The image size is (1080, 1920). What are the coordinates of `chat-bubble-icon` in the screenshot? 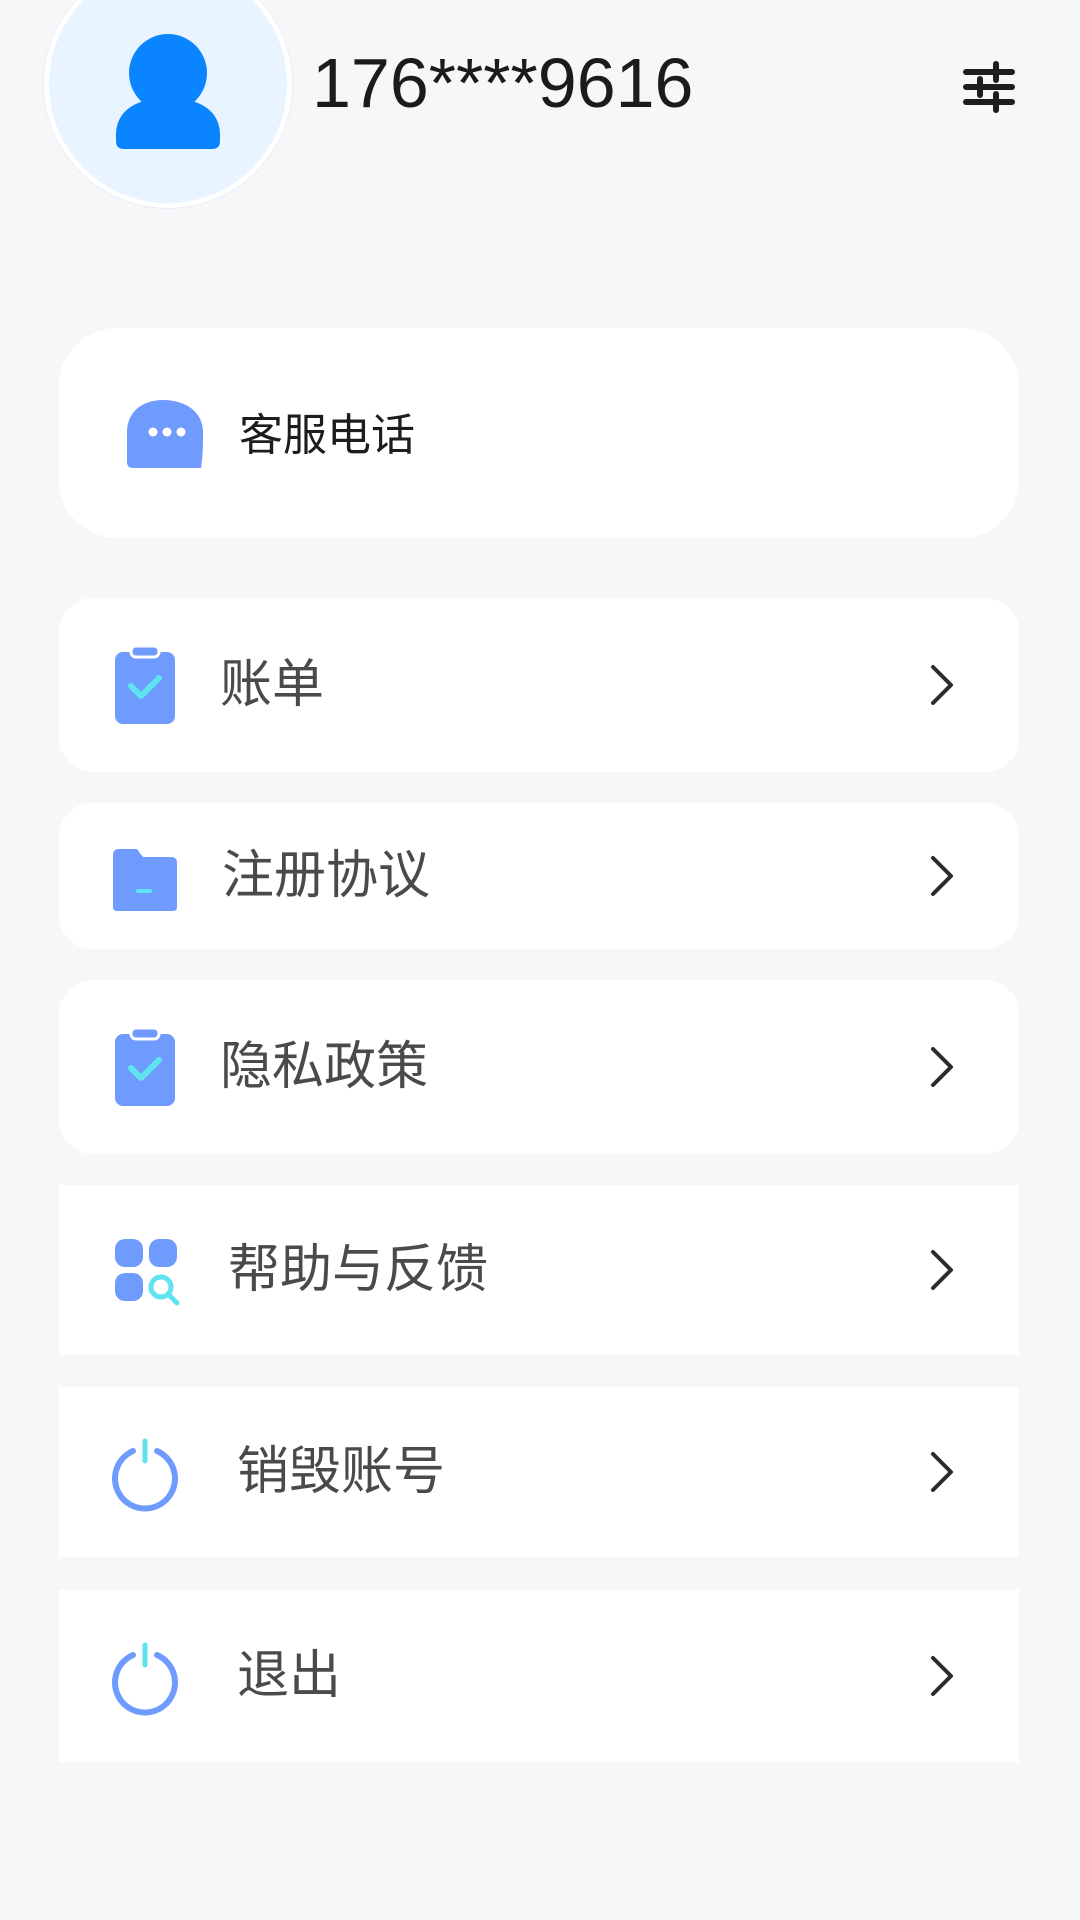 It's located at (165, 434).